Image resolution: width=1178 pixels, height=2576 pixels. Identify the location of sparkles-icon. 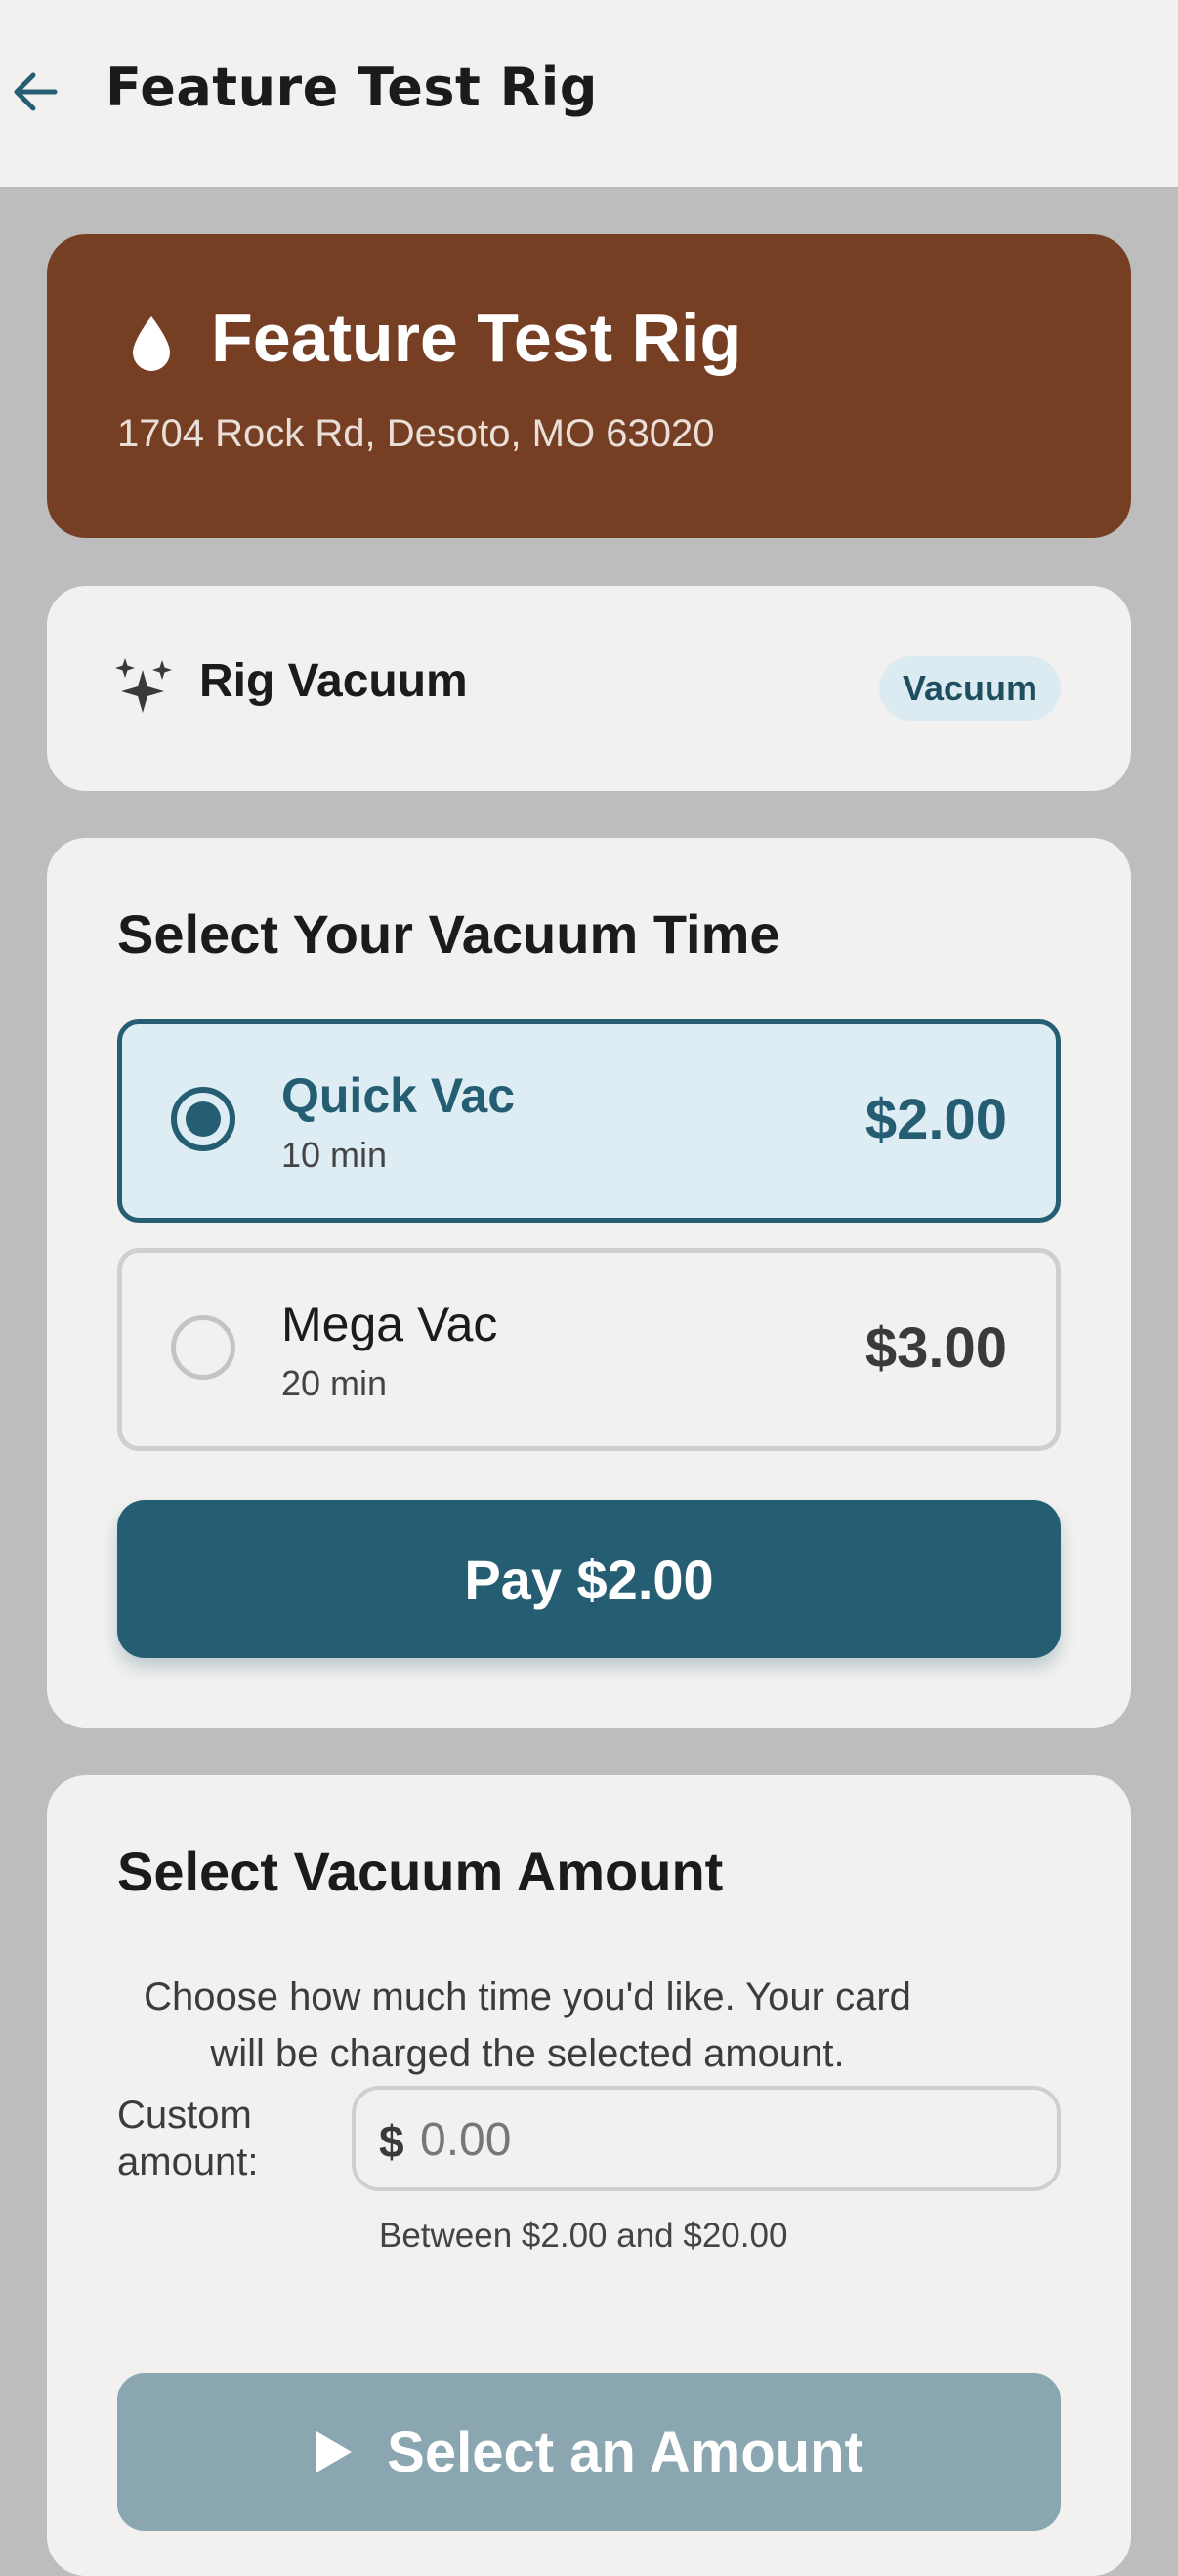
(143, 685).